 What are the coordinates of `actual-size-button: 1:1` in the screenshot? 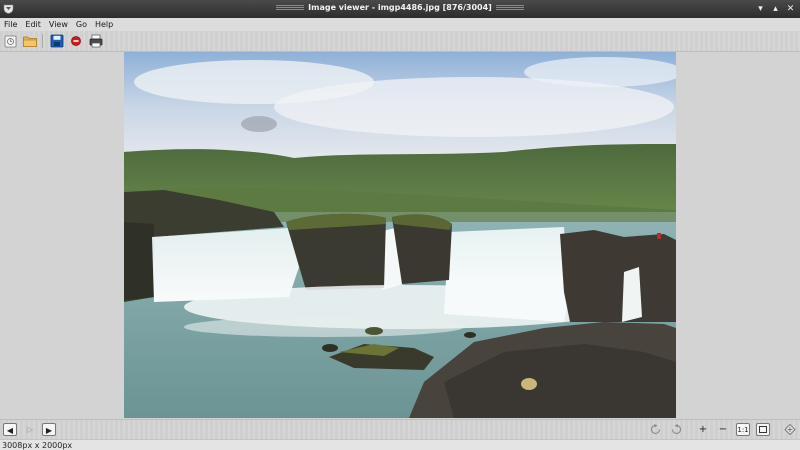 It's located at (743, 429).